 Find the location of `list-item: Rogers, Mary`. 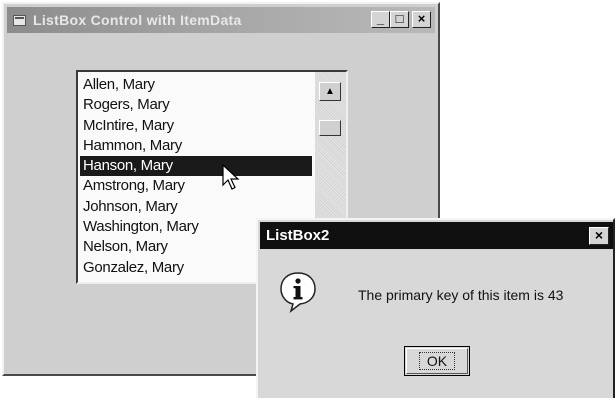

list-item: Rogers, Mary is located at coordinates (196, 105).